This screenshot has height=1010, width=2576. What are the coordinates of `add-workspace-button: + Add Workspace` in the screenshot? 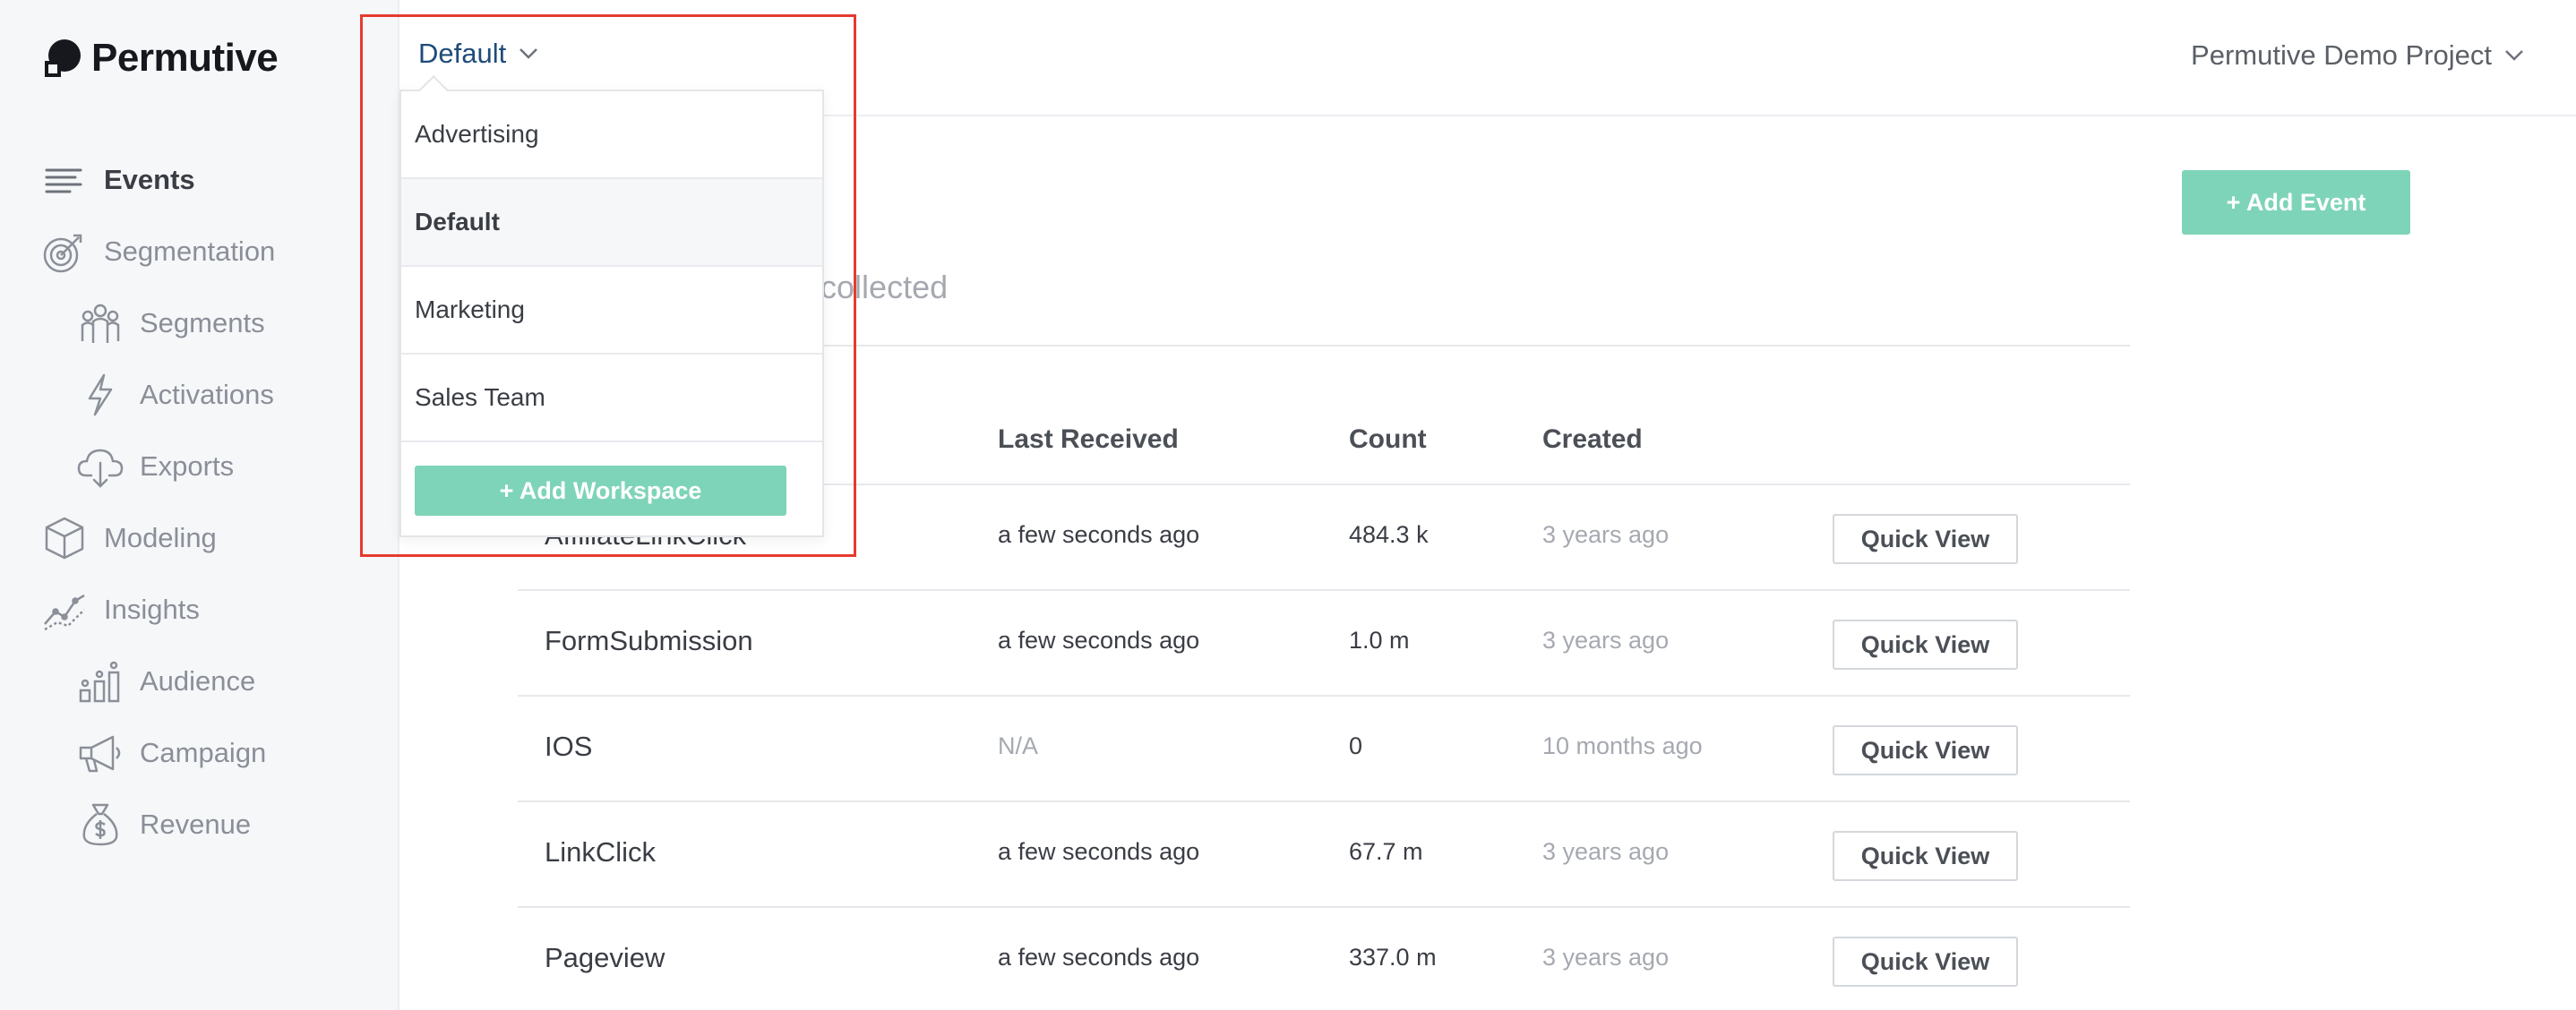 It's located at (600, 491).